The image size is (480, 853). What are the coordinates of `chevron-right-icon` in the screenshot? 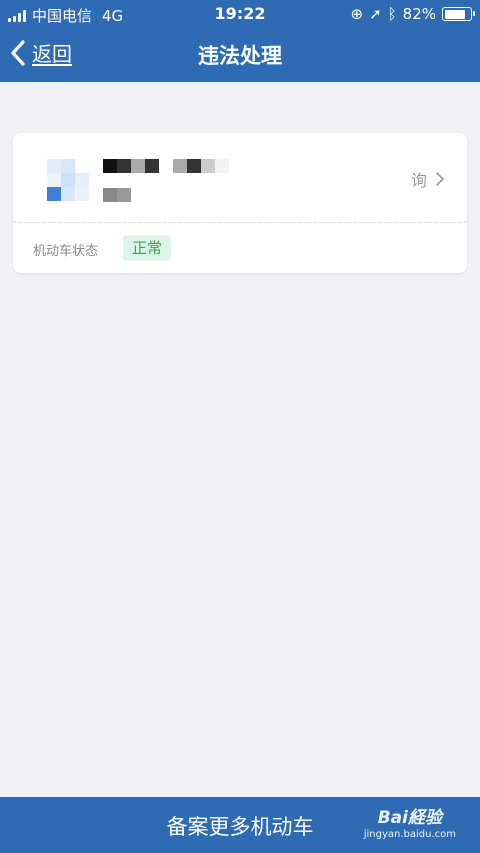 It's located at (440, 179).